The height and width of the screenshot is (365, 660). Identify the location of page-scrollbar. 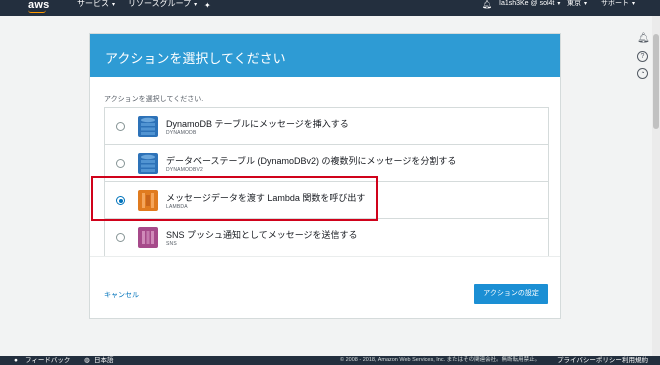
(656, 186).